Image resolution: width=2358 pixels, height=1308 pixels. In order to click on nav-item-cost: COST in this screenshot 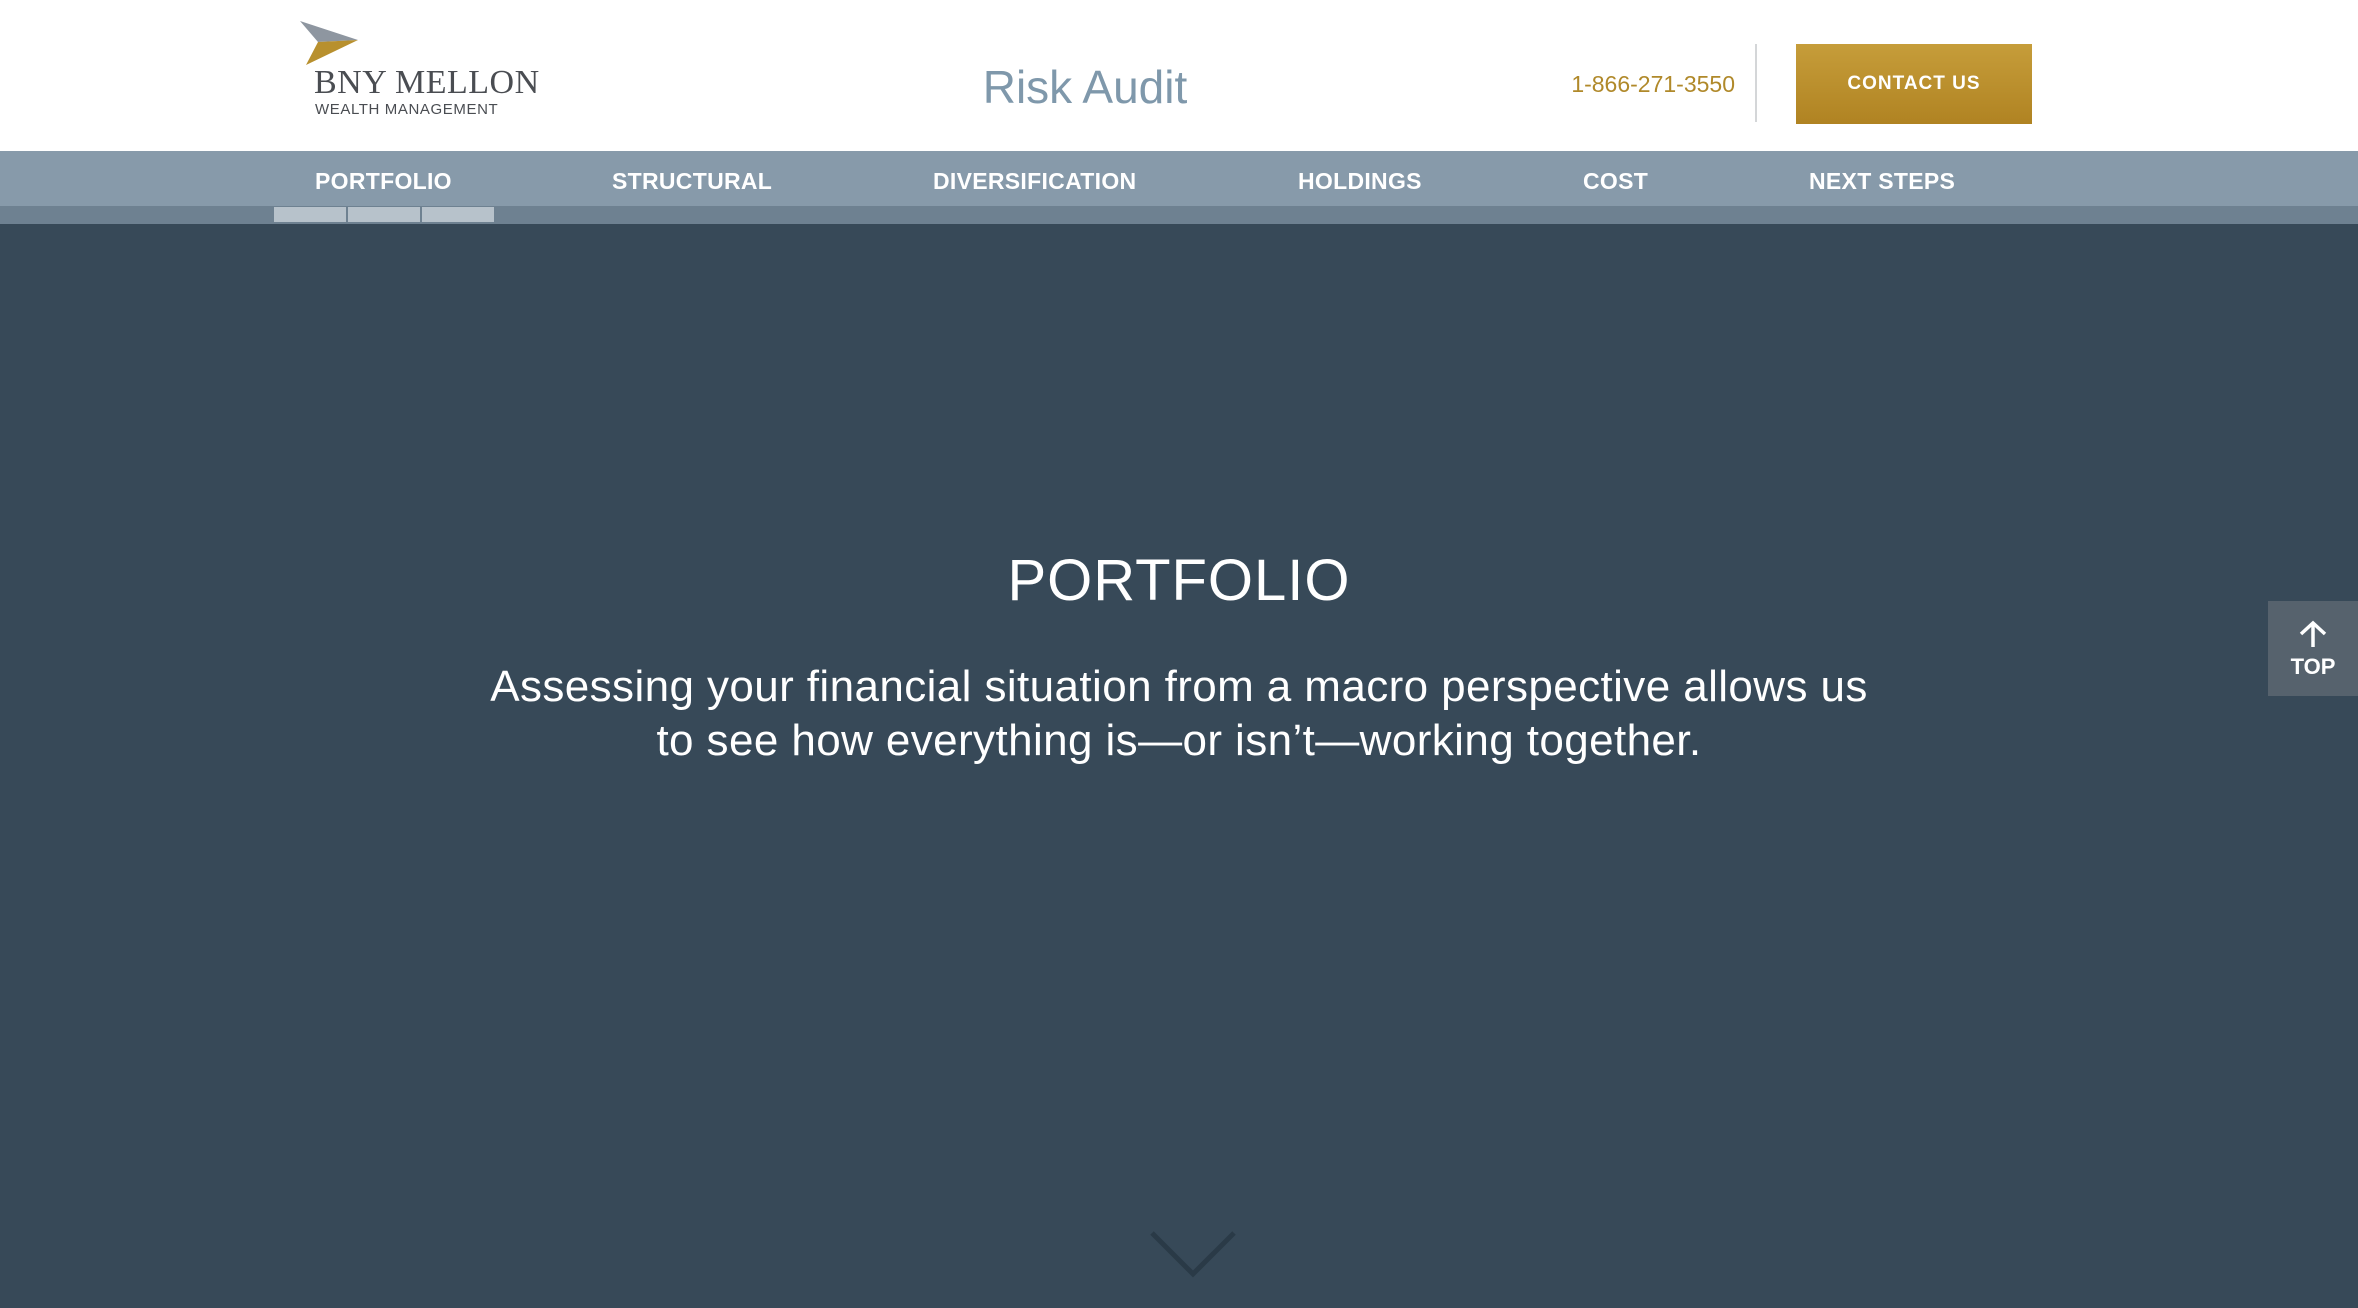, I will do `click(1615, 178)`.